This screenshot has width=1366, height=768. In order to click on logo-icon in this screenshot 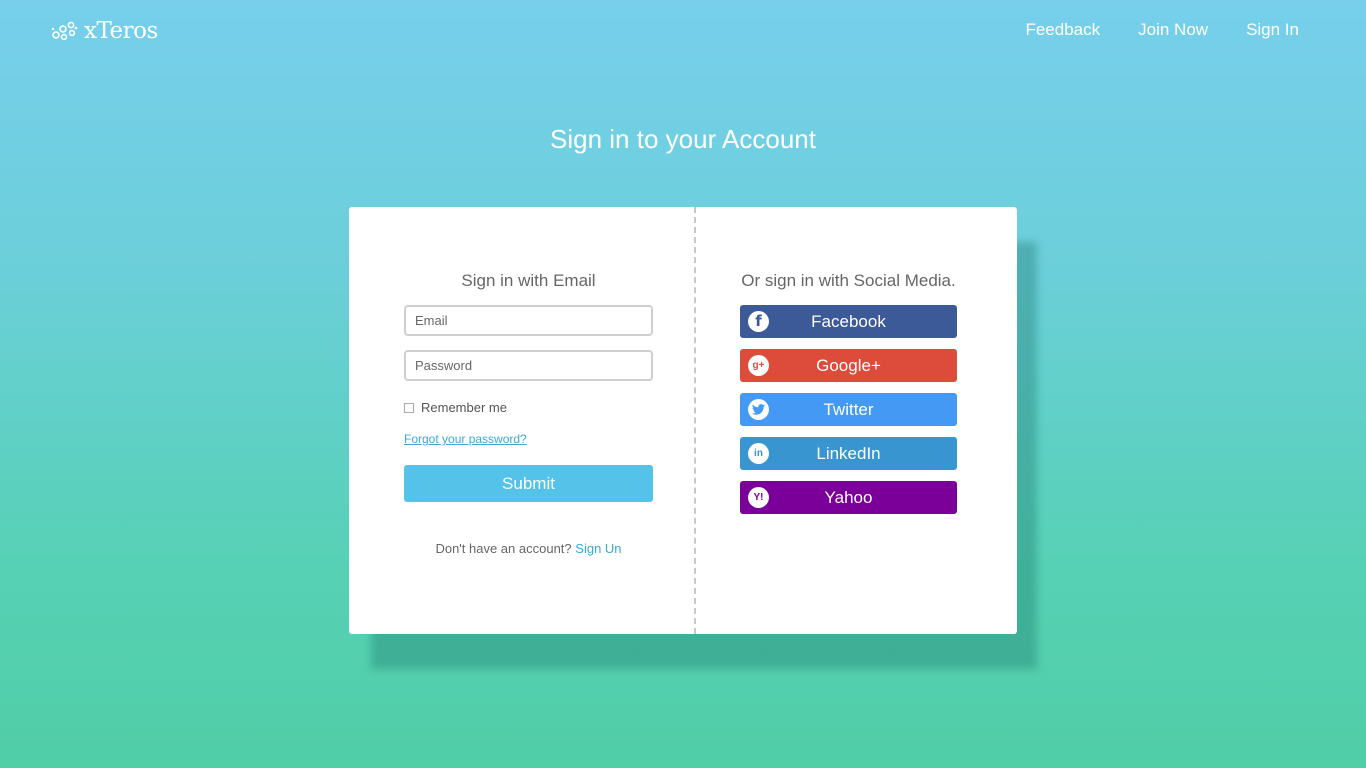, I will do `click(64, 31)`.